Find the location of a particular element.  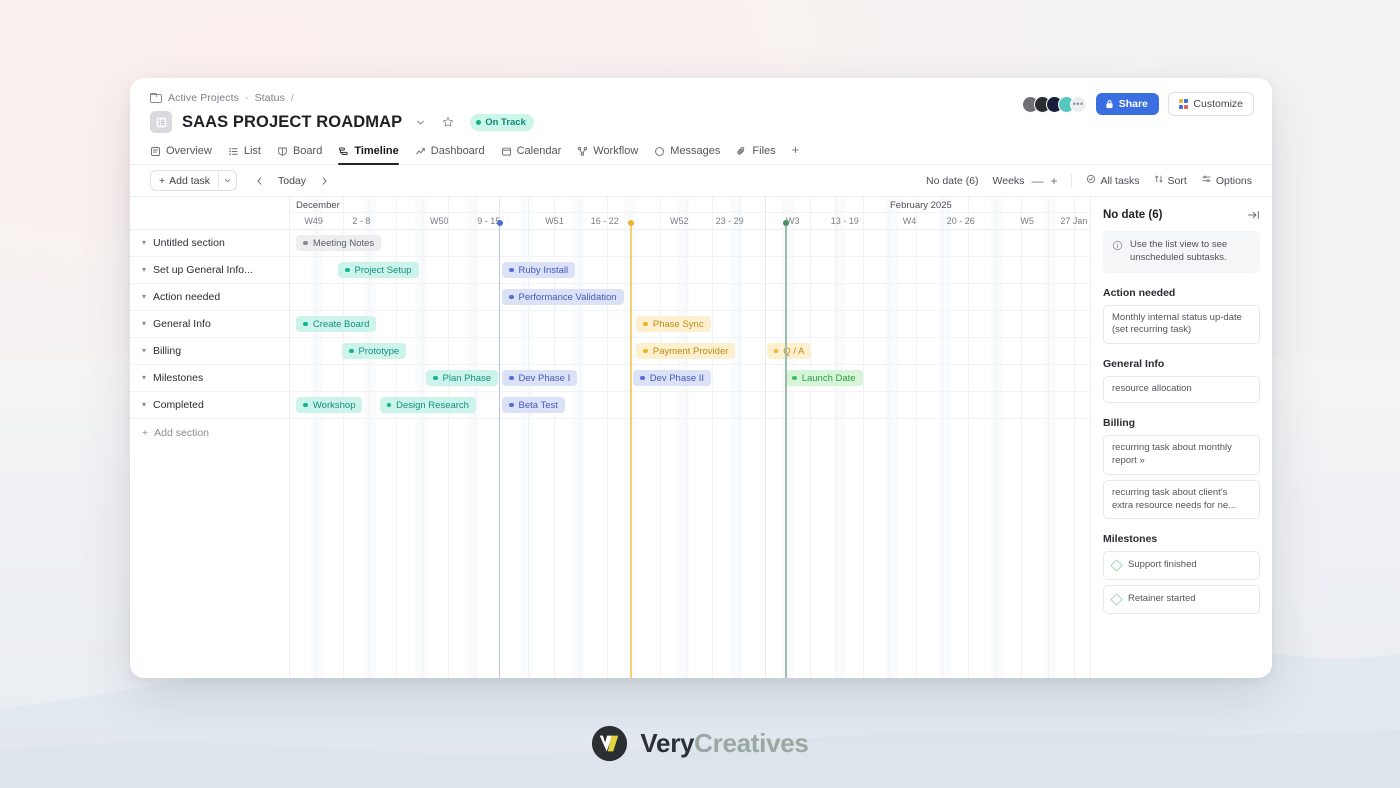

week-number-label: W50 is located at coordinates (439, 221).